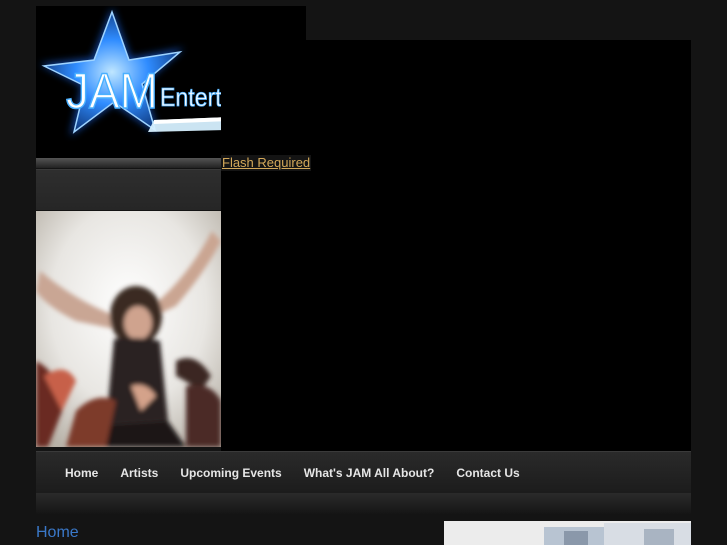  I want to click on nav-item-upcoming-events: Upcoming Events, so click(230, 473).